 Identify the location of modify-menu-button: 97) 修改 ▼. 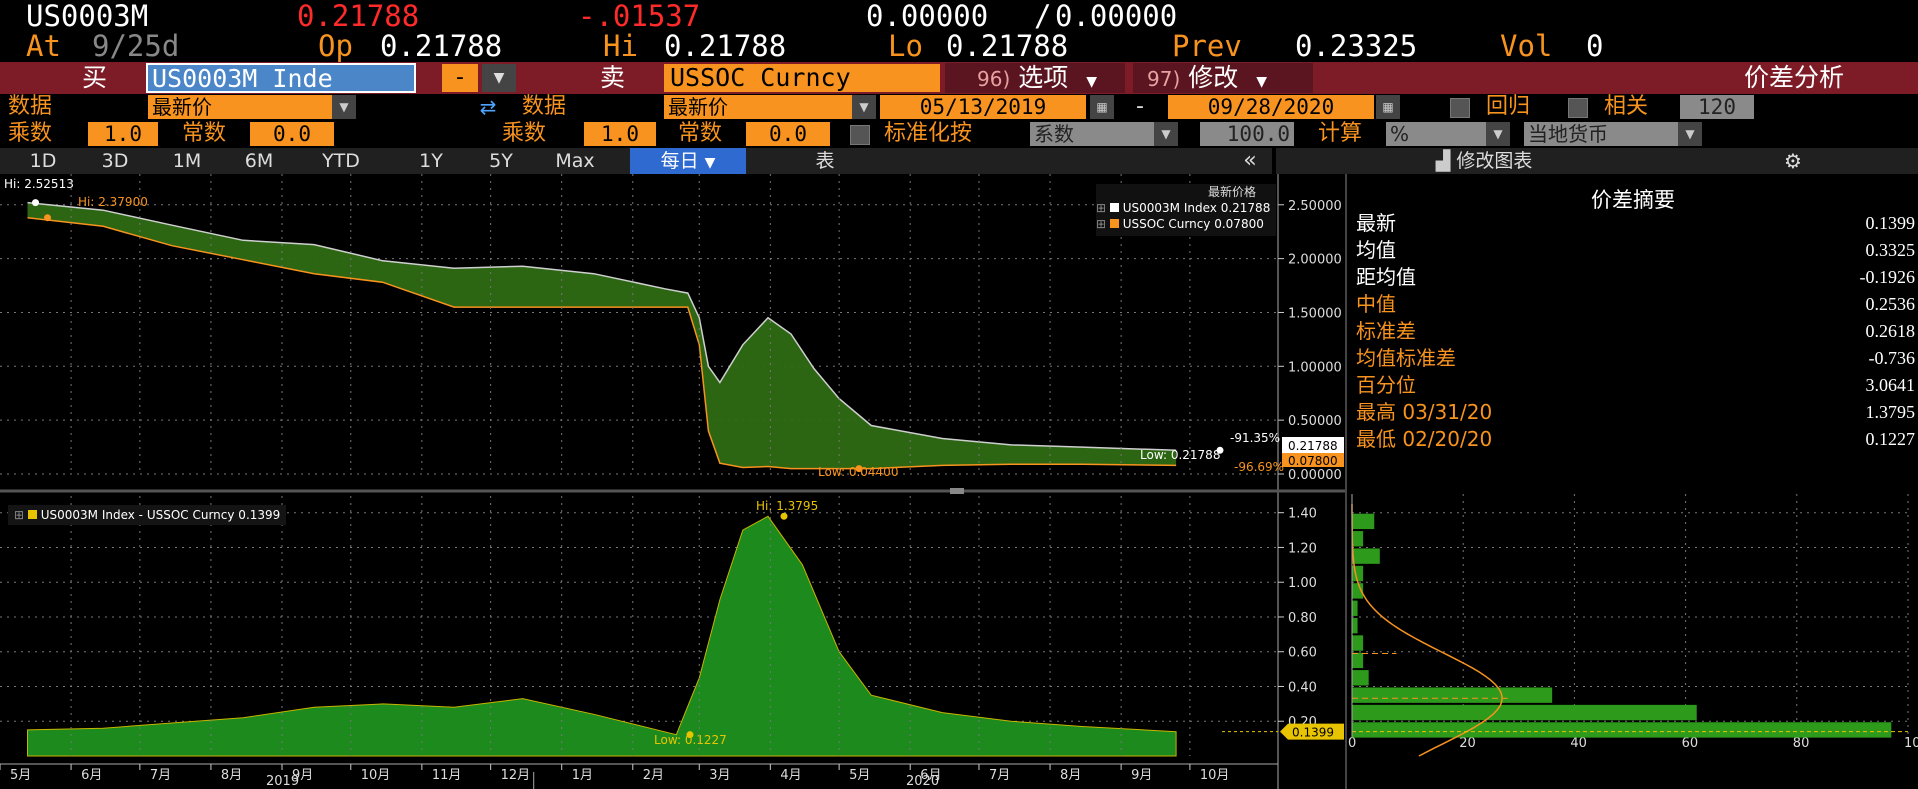
(1223, 78).